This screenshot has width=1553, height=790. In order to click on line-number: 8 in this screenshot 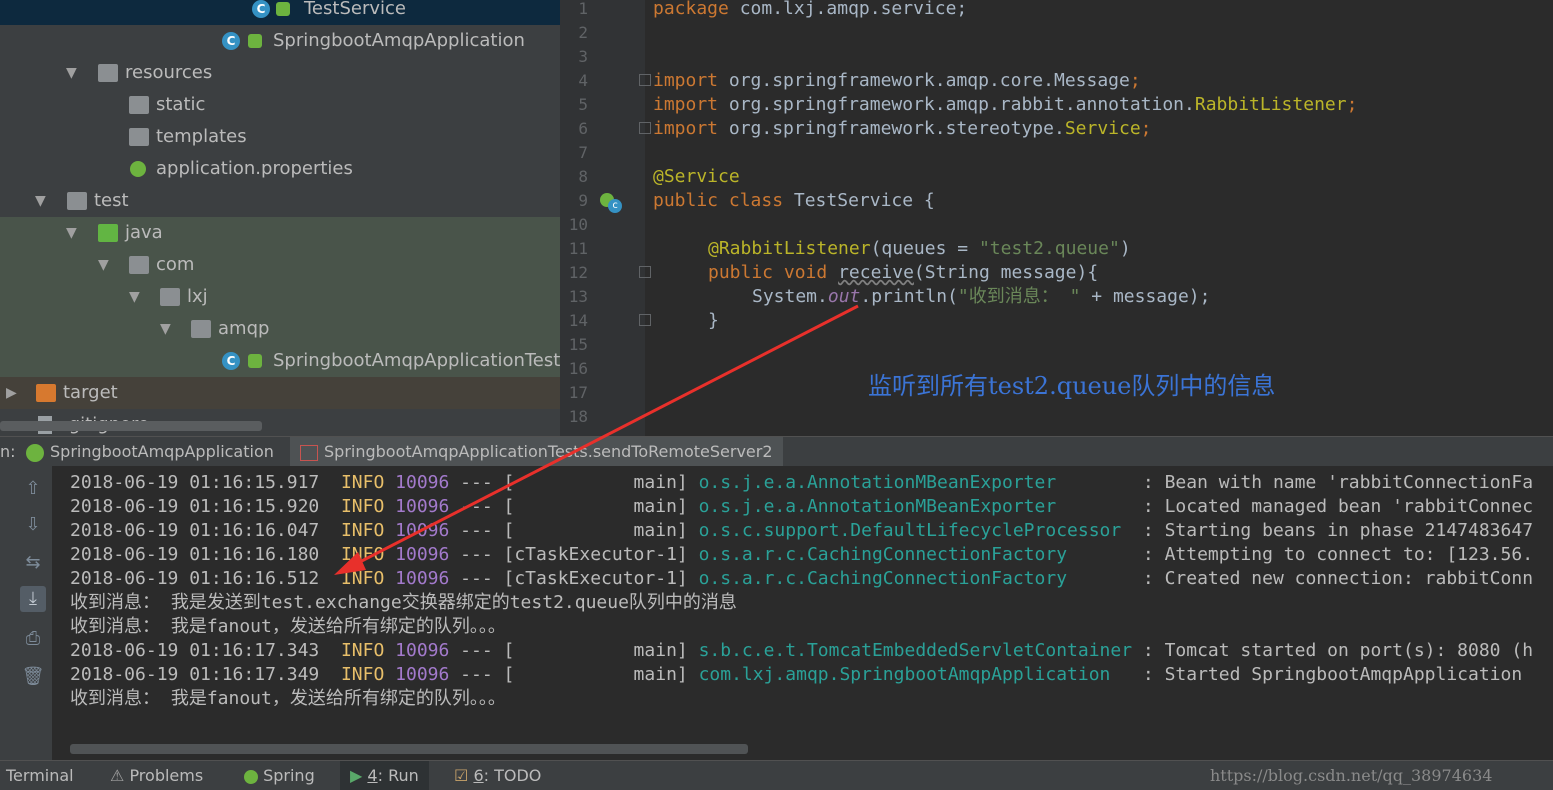, I will do `click(583, 176)`.